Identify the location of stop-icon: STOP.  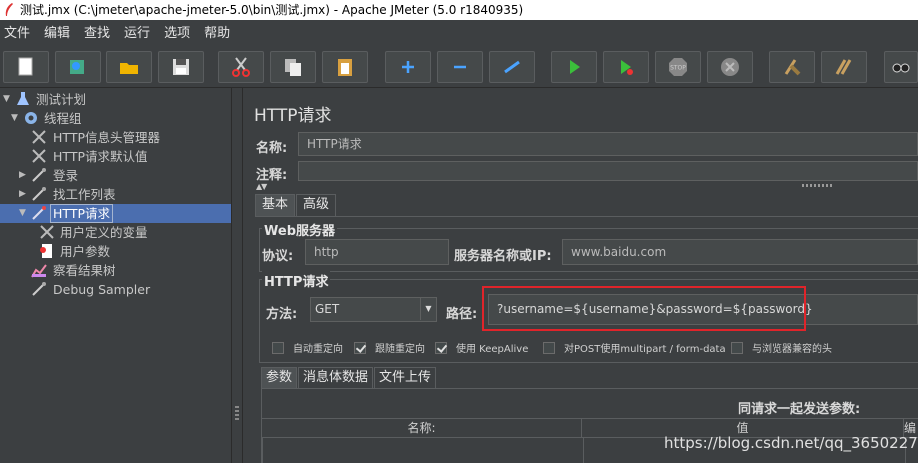
(678, 67).